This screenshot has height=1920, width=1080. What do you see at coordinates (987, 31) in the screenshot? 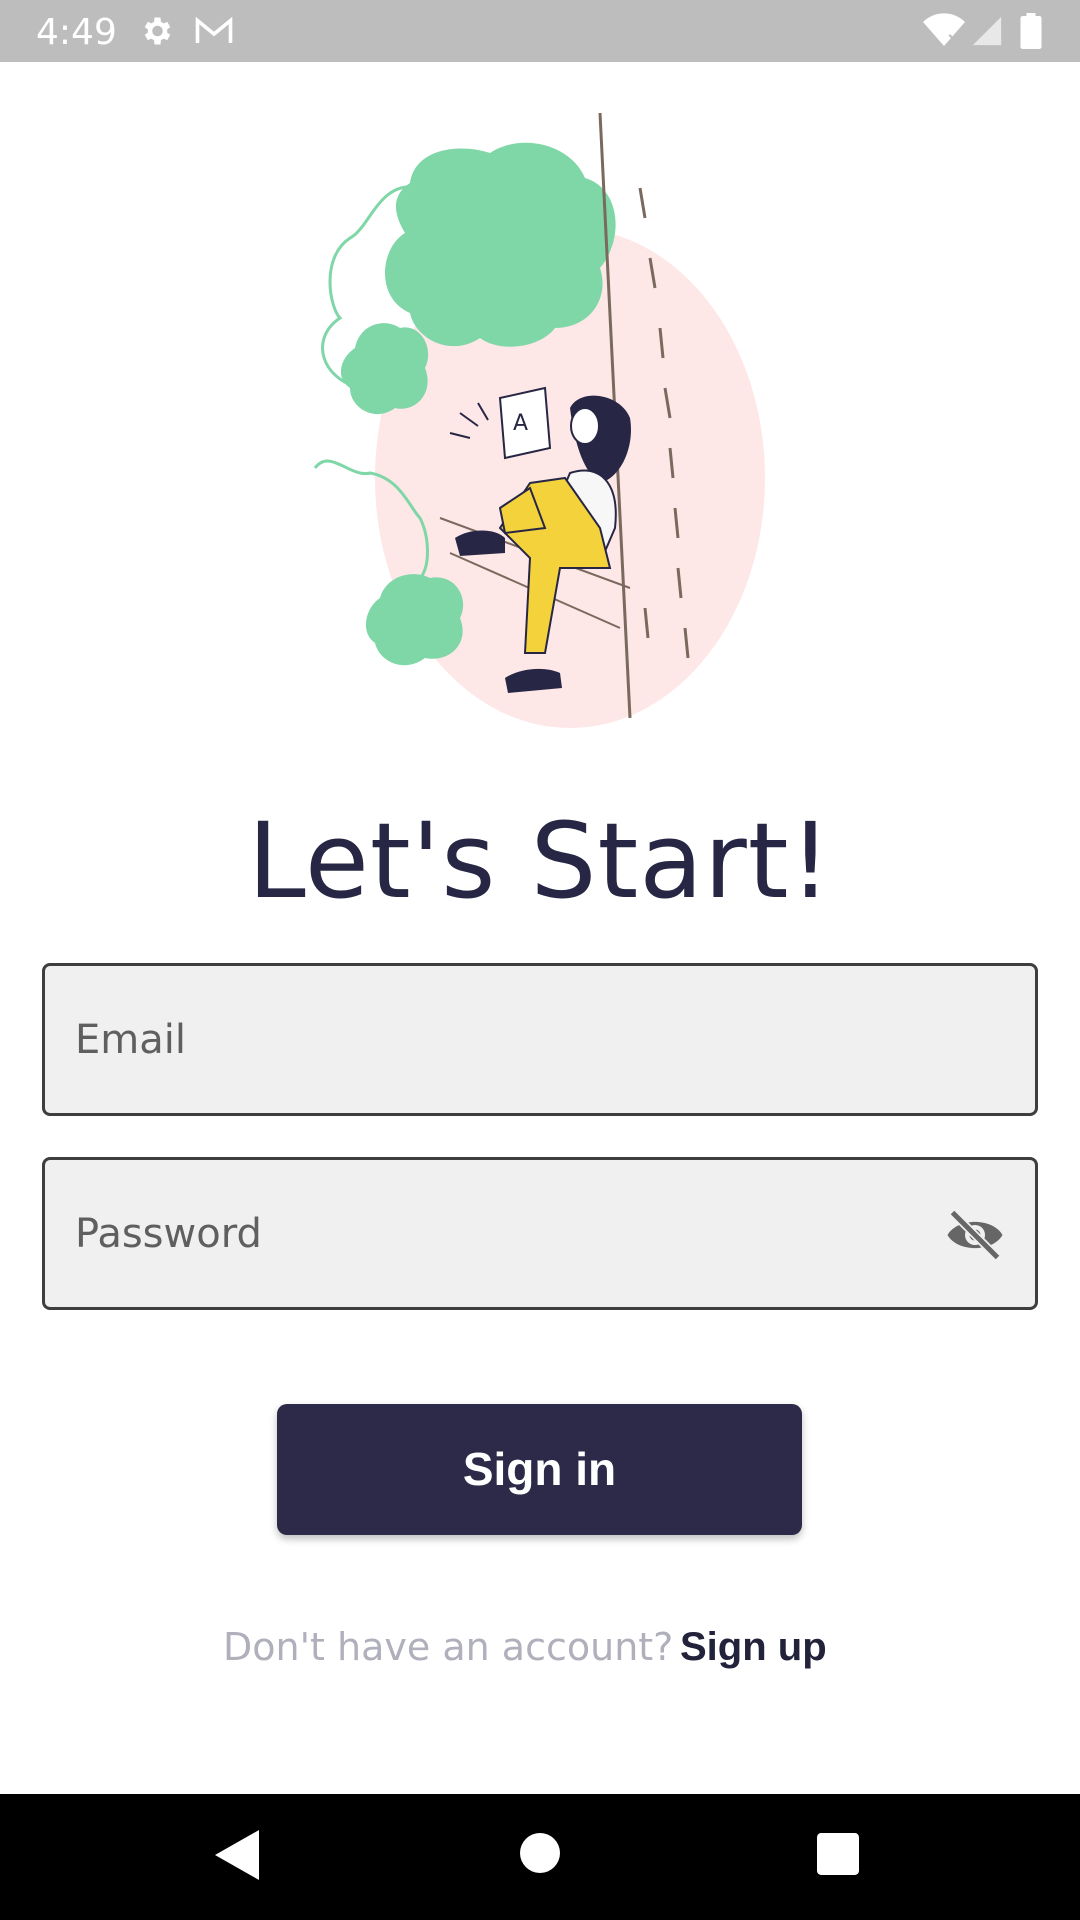
I see `signal-icon` at bounding box center [987, 31].